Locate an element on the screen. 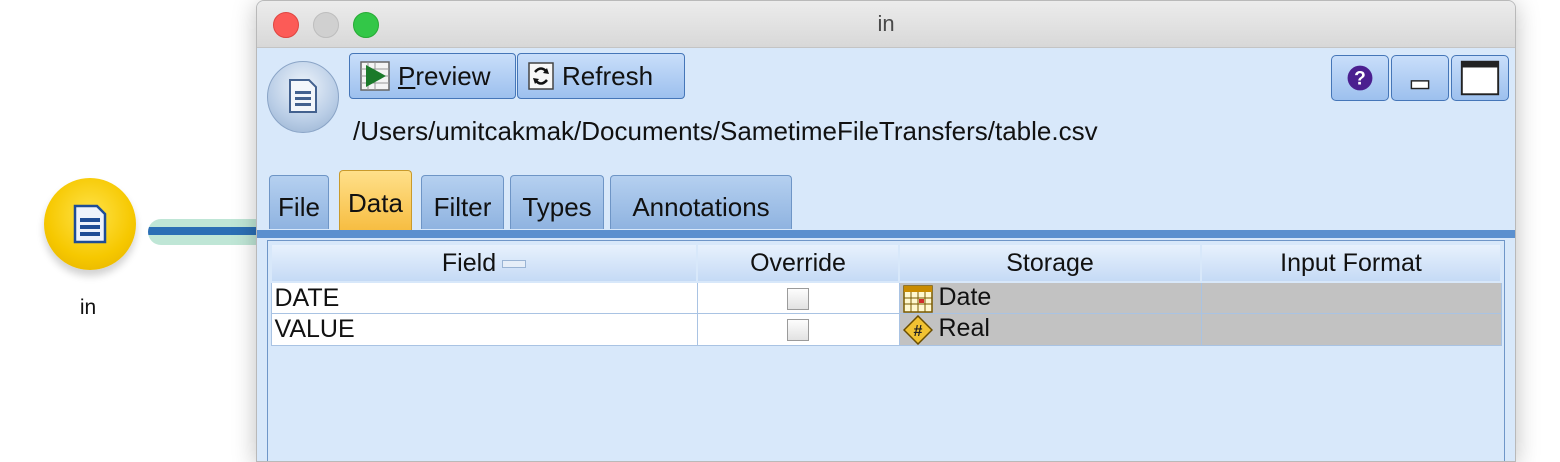 The image size is (1560, 462). storage-cell: # Real is located at coordinates (1050, 329).